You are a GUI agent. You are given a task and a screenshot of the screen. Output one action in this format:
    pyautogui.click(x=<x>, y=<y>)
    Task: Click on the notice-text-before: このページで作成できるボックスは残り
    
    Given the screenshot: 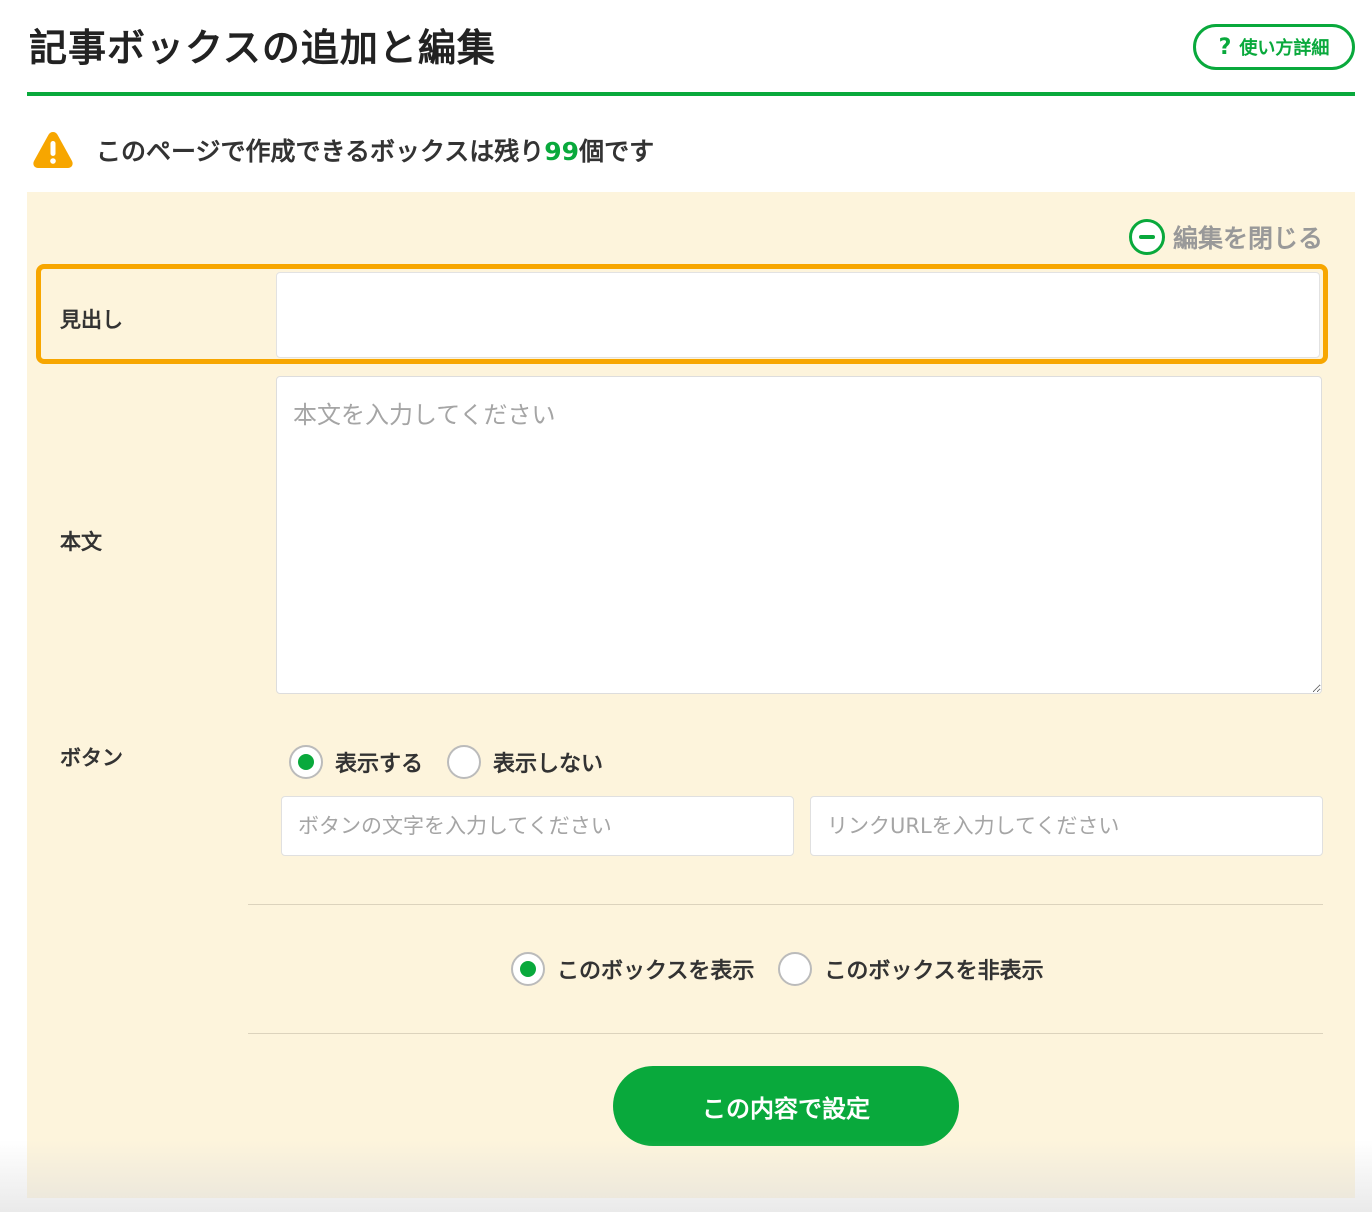 What is the action you would take?
    pyautogui.click(x=320, y=151)
    